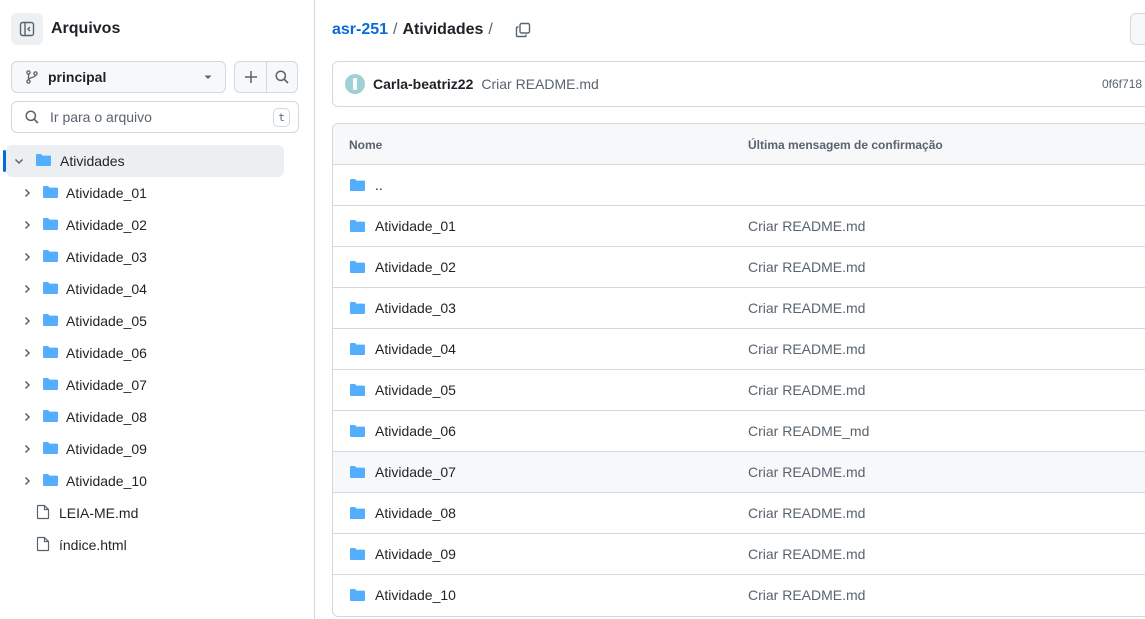 The image size is (1145, 619). I want to click on go-to-file-placeholder: Ir para o arquivo, so click(101, 117).